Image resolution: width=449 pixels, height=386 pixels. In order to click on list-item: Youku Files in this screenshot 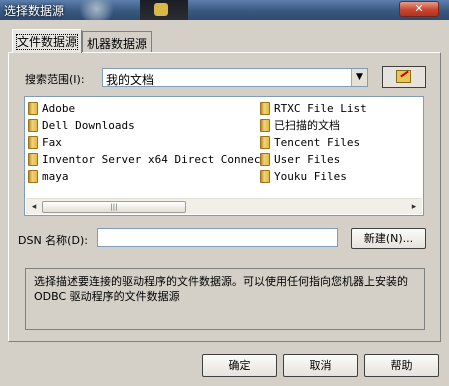, I will do `click(303, 177)`.